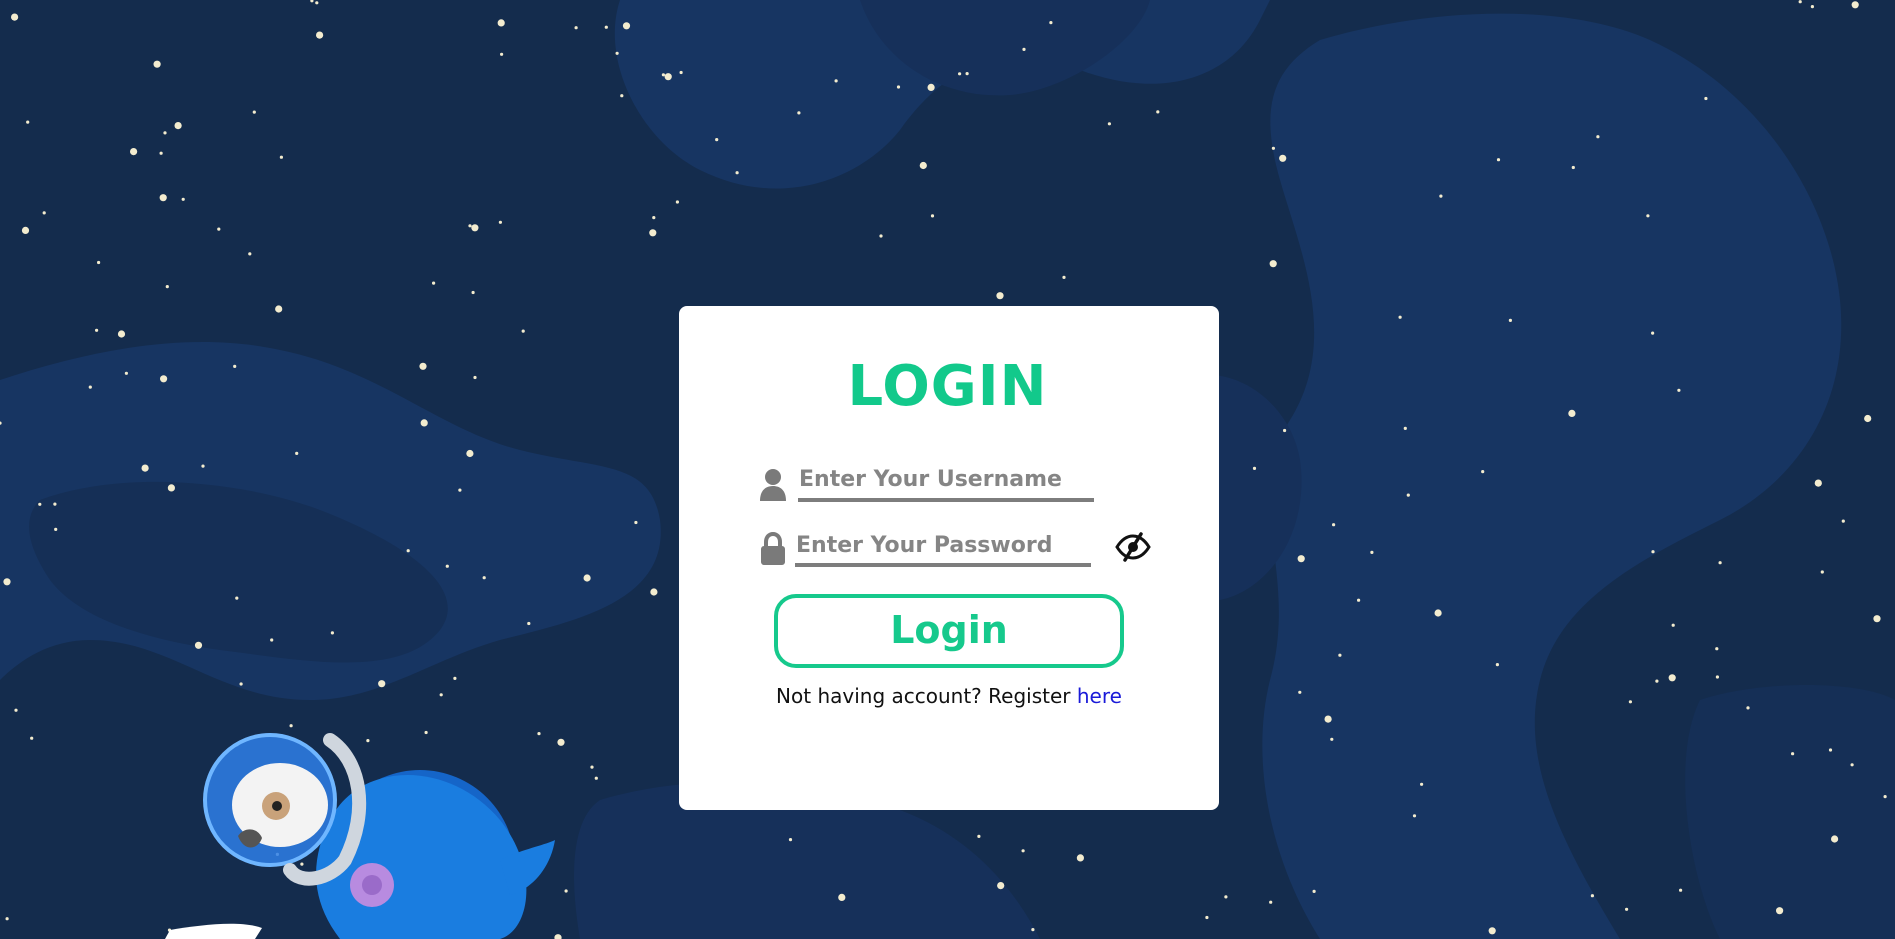 The height and width of the screenshot is (939, 1895). I want to click on astronaut-dog-illustration, so click(360, 836).